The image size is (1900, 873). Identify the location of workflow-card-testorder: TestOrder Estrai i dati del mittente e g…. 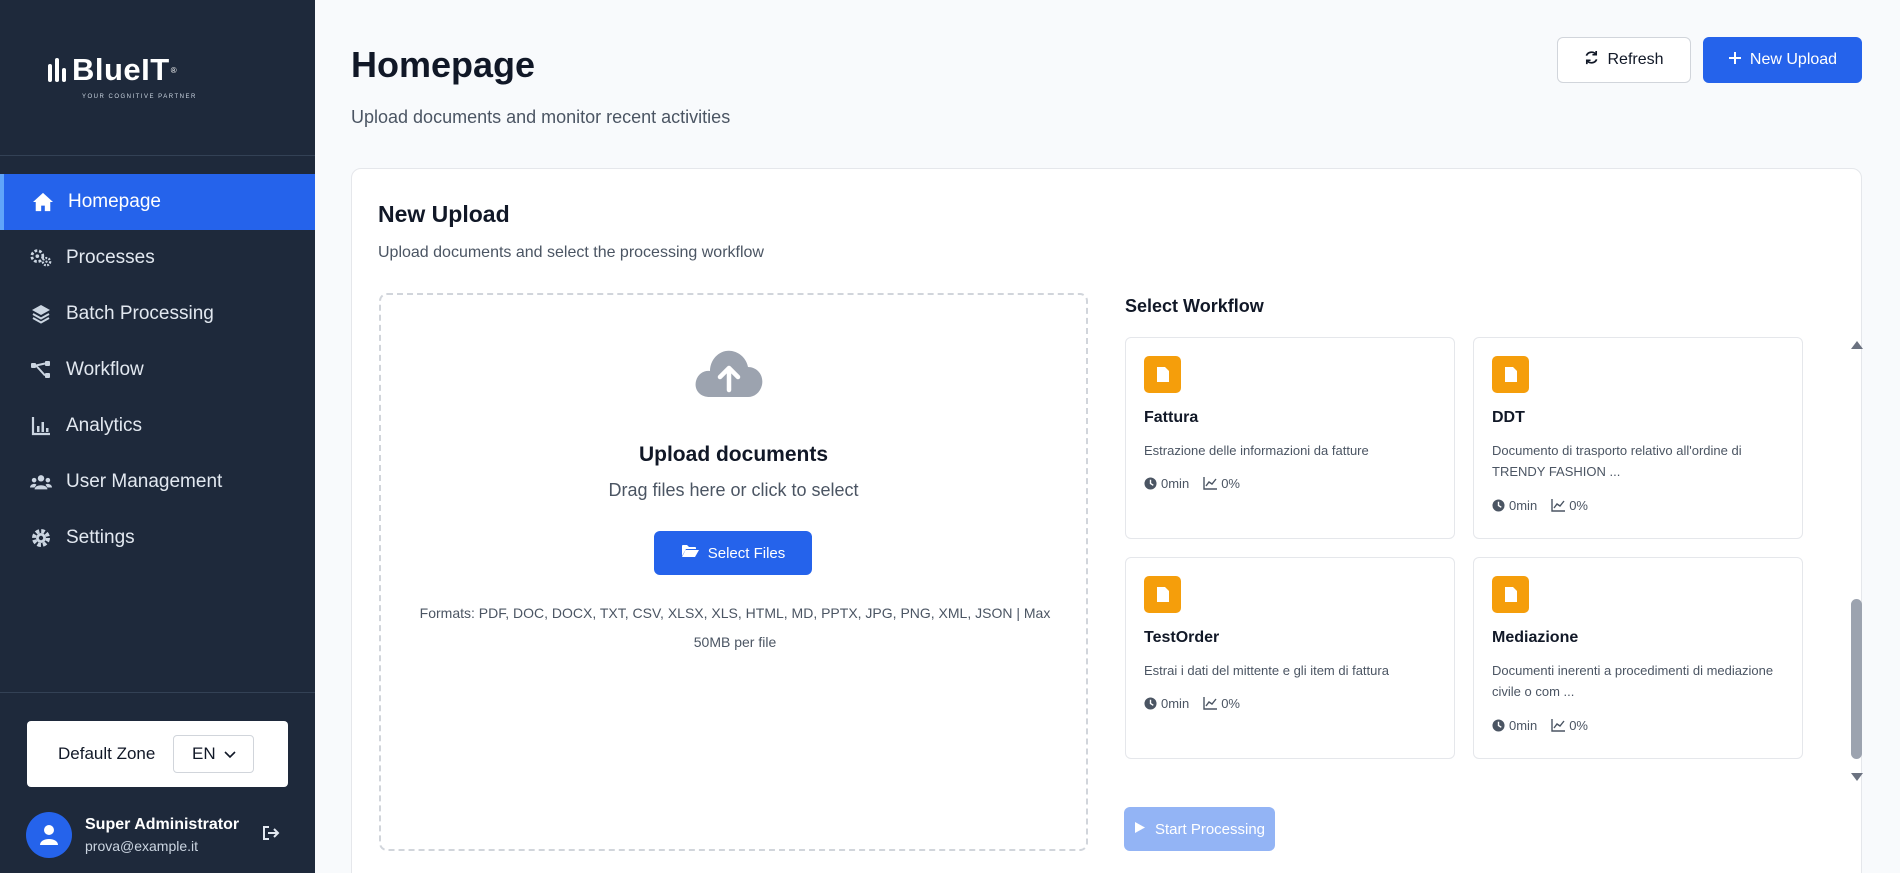
(1290, 658).